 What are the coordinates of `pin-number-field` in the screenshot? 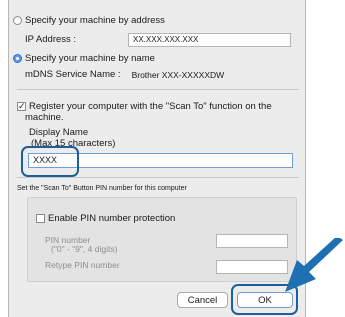 It's located at (252, 241).